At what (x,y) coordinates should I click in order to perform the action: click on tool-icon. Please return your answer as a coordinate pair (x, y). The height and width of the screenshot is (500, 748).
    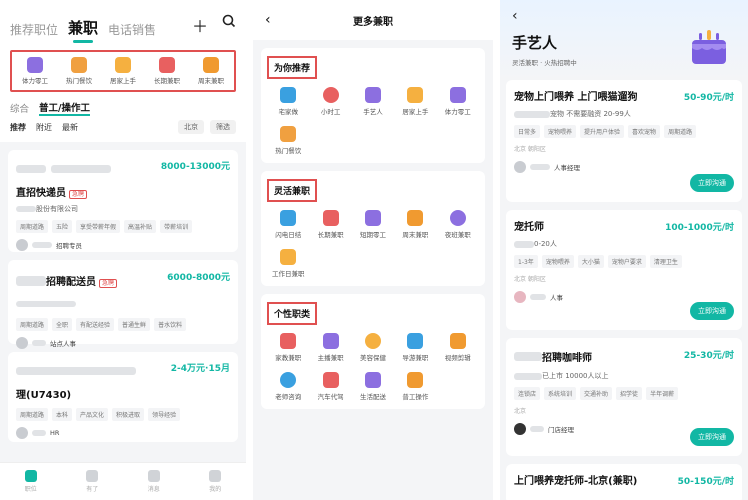
    Looking at the image, I should click on (415, 380).